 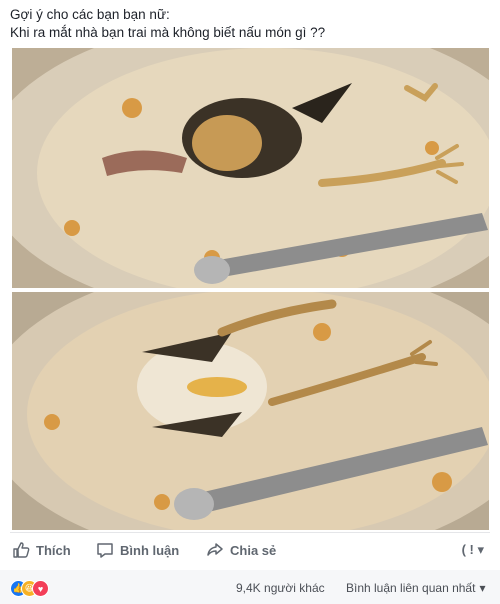 I want to click on post-line-1: Gợi ý cho các bạn bạn nữ:, so click(x=90, y=14).